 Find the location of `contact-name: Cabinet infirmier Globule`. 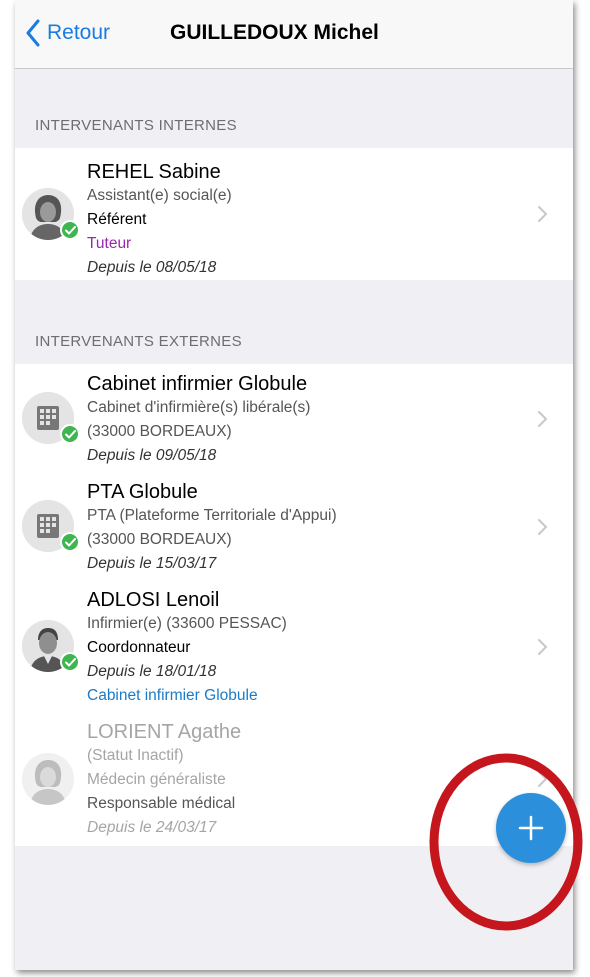

contact-name: Cabinet infirmier Globule is located at coordinates (197, 384).